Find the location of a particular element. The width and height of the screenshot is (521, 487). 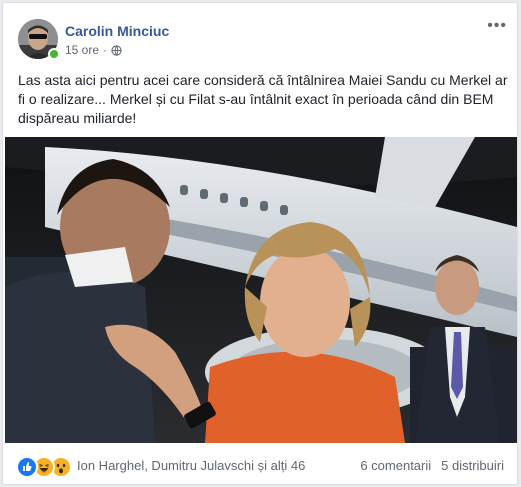

like-icon is located at coordinates (27, 467).